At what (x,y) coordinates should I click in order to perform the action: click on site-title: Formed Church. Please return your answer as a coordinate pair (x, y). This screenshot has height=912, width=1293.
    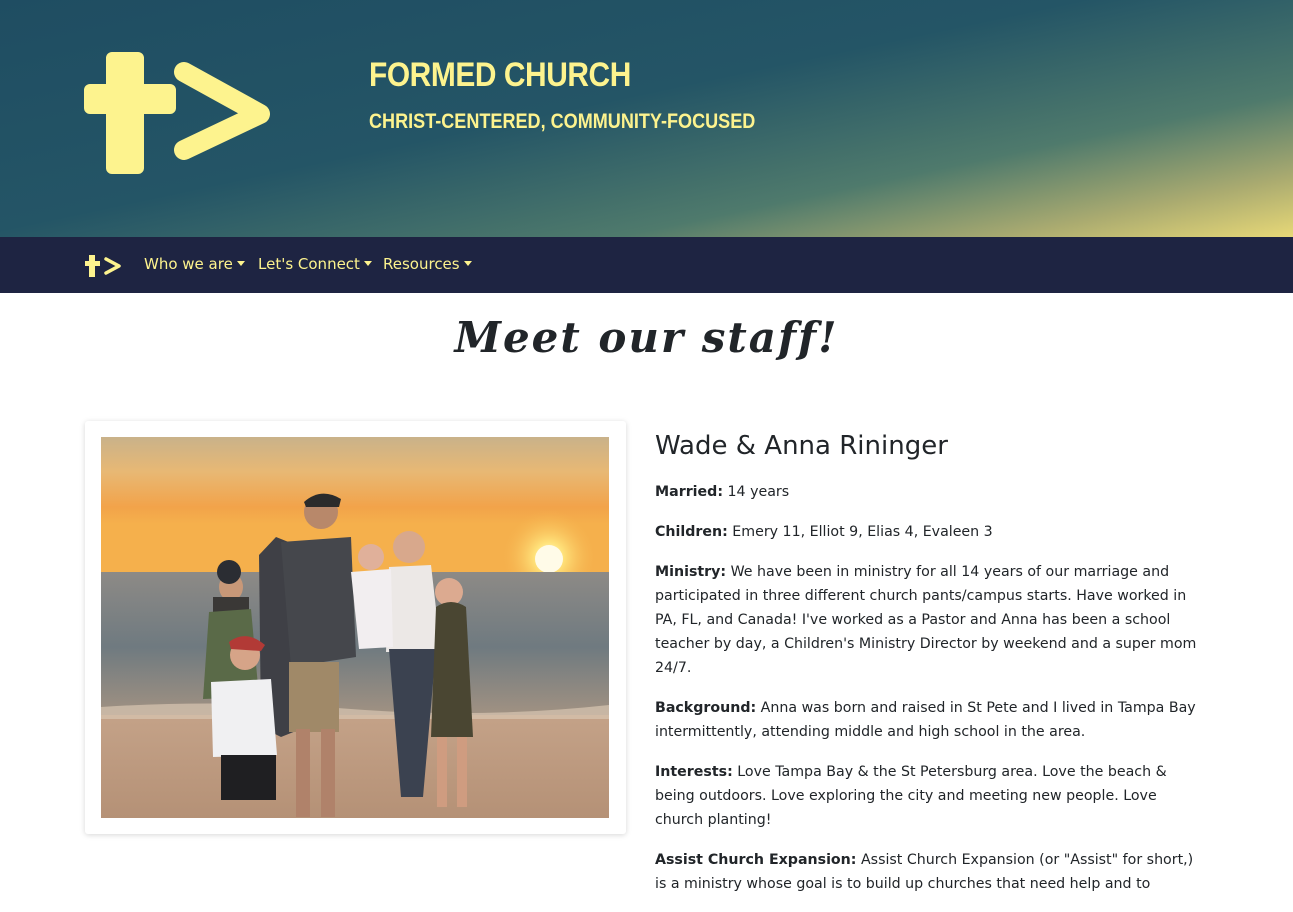
    Looking at the image, I should click on (500, 75).